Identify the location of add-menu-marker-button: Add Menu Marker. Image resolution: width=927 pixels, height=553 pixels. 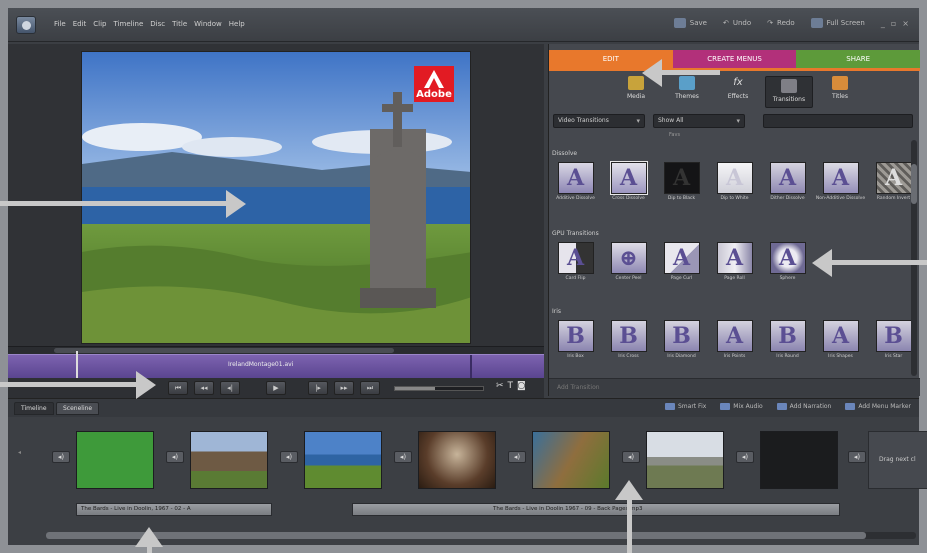
(878, 406).